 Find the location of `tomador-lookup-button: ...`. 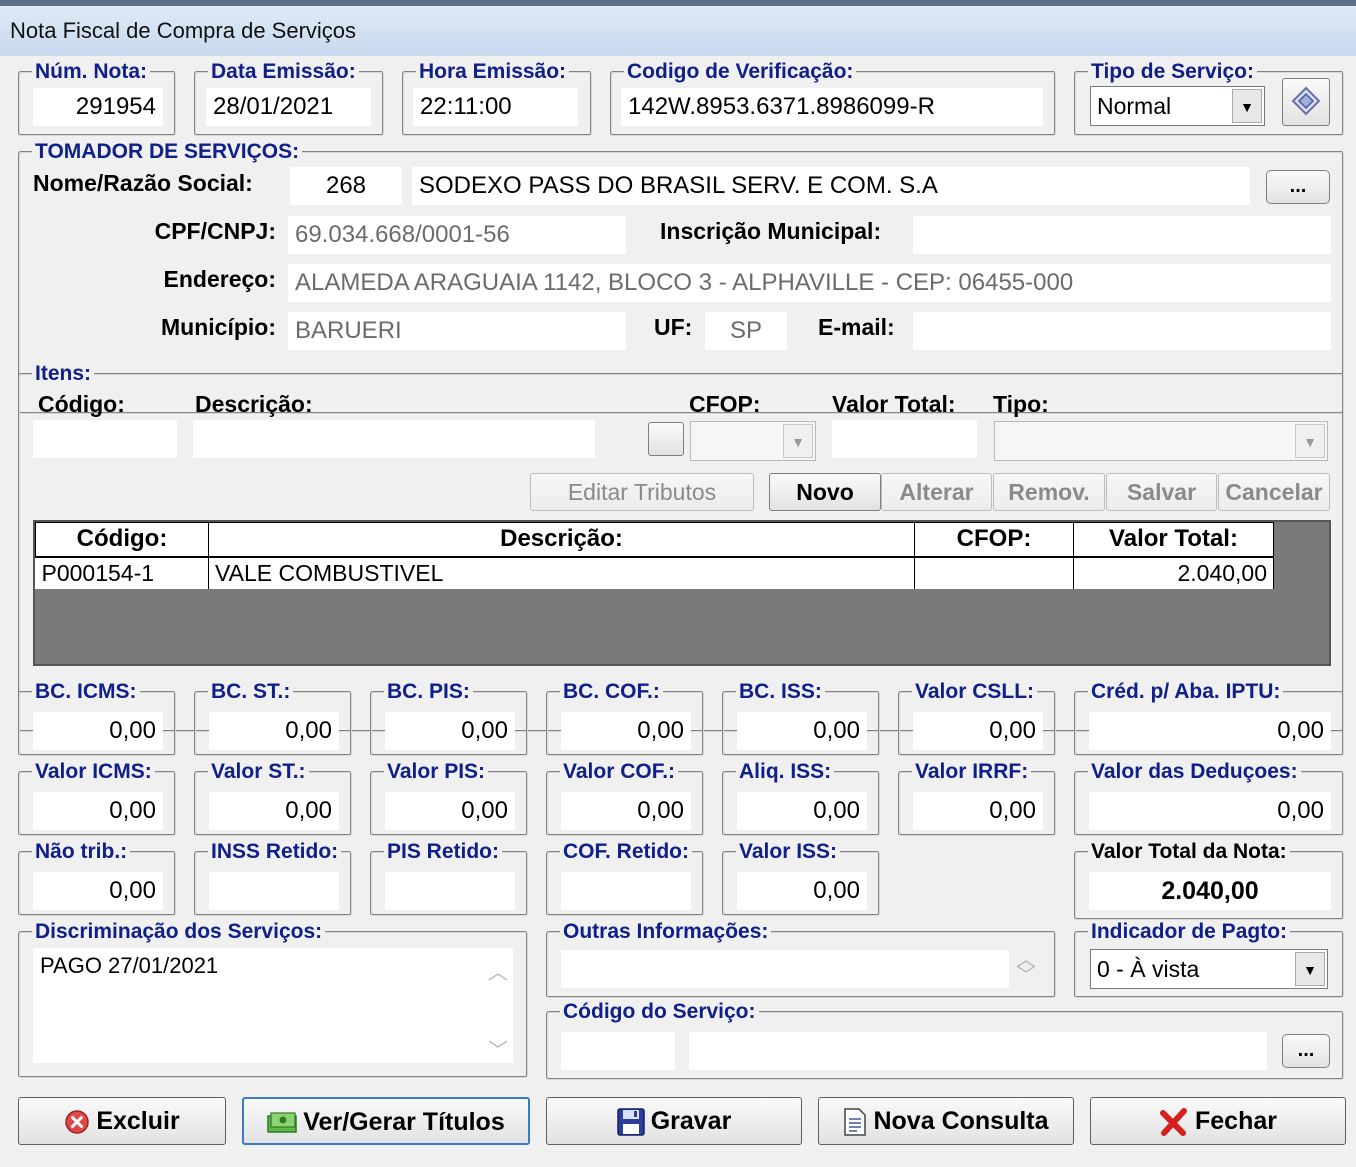

tomador-lookup-button: ... is located at coordinates (1298, 187).